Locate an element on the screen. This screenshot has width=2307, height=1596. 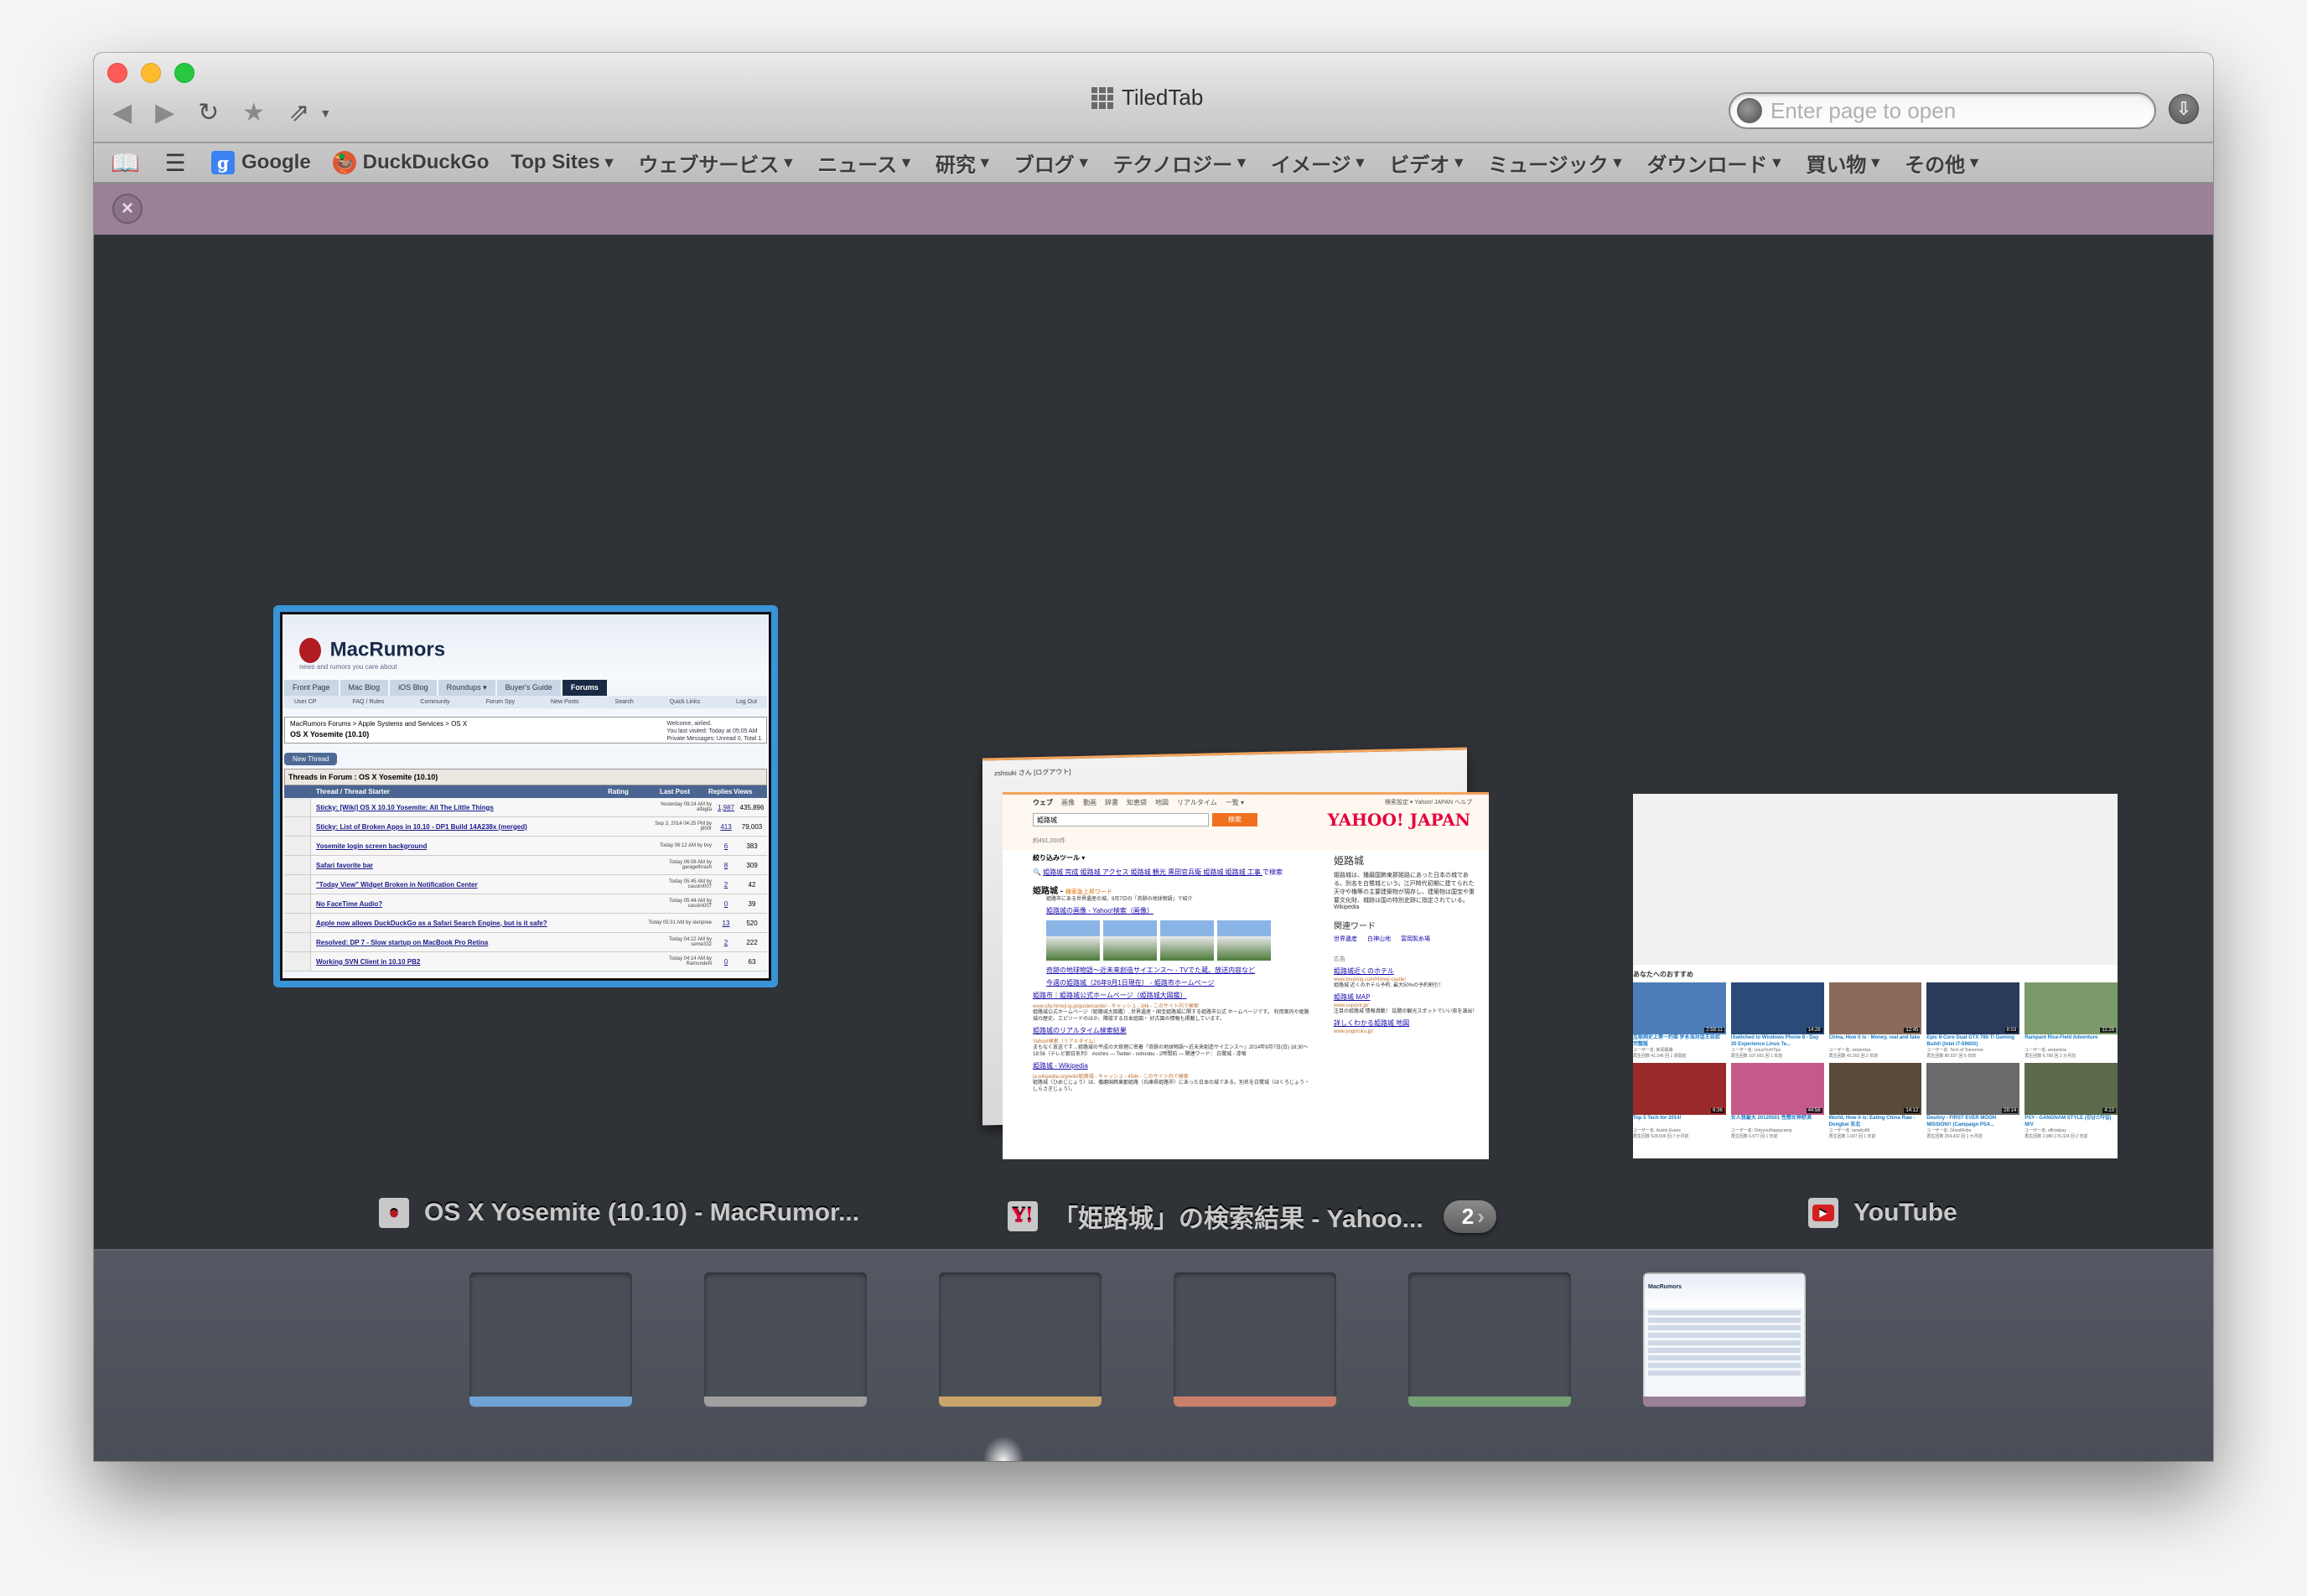
video-thumbnail: 4:13 is located at coordinates (2071, 1089).